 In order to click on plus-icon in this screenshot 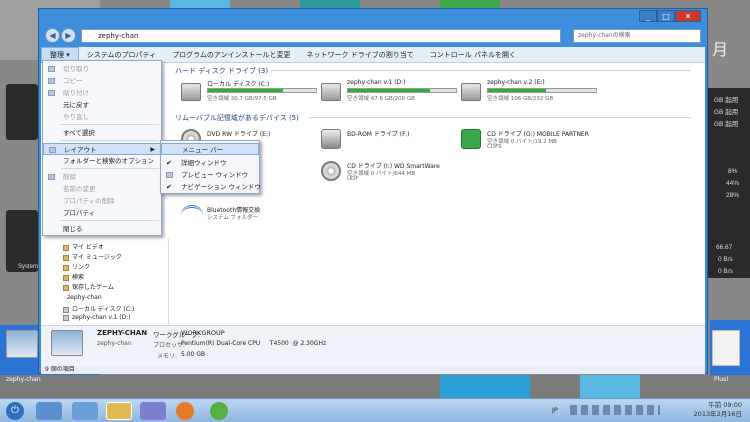, I will do `click(726, 348)`.